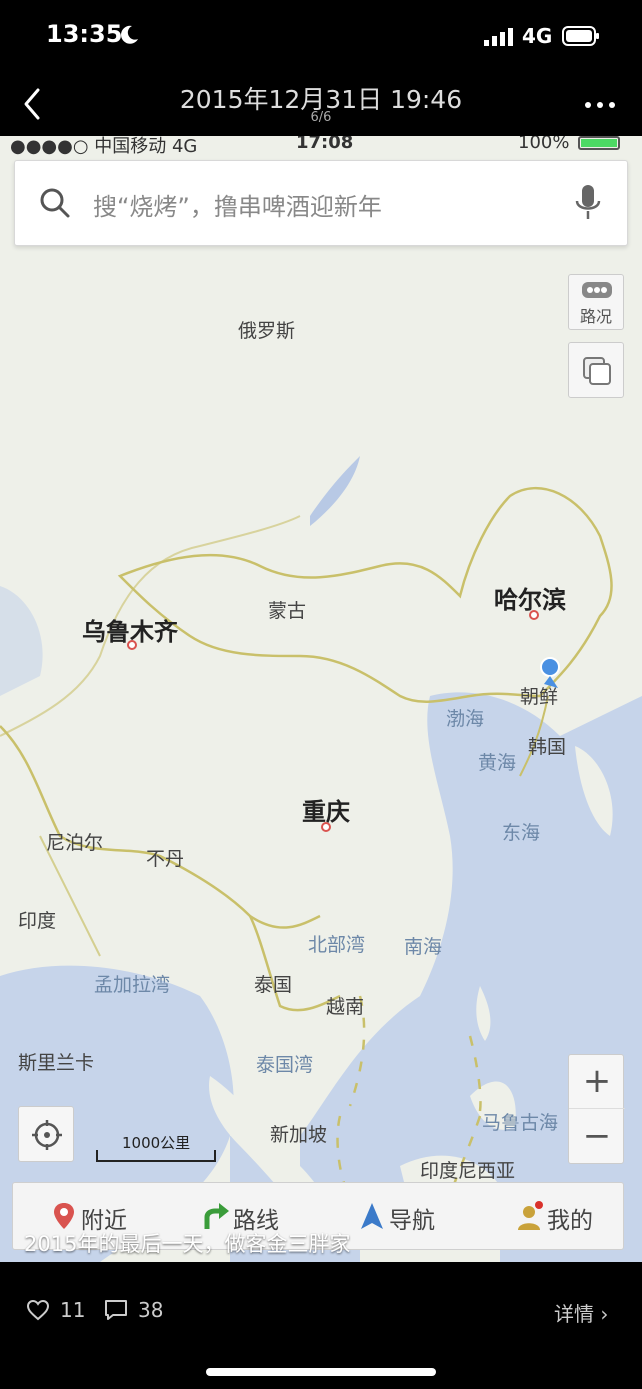  What do you see at coordinates (273, 985) in the screenshot?
I see `map-label-thailand: 泰国` at bounding box center [273, 985].